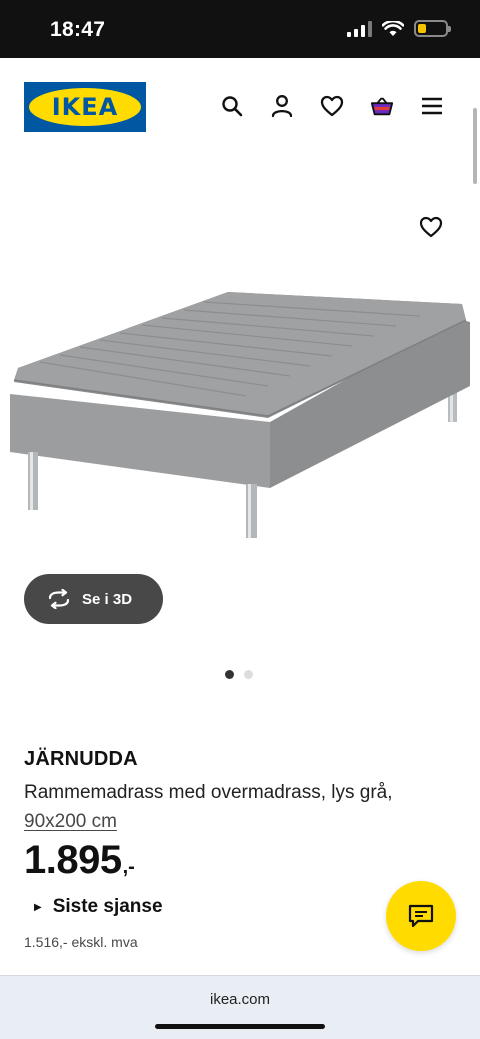  Describe the element at coordinates (240, 999) in the screenshot. I see `url-text: ikea.com` at that location.